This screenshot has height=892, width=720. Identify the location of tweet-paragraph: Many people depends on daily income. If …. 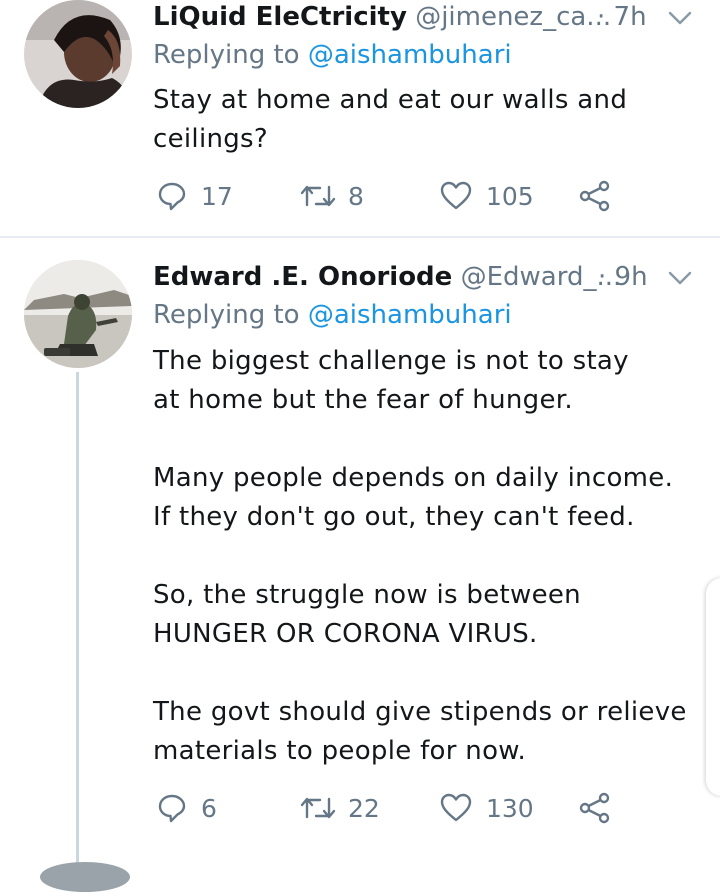
(413, 497).